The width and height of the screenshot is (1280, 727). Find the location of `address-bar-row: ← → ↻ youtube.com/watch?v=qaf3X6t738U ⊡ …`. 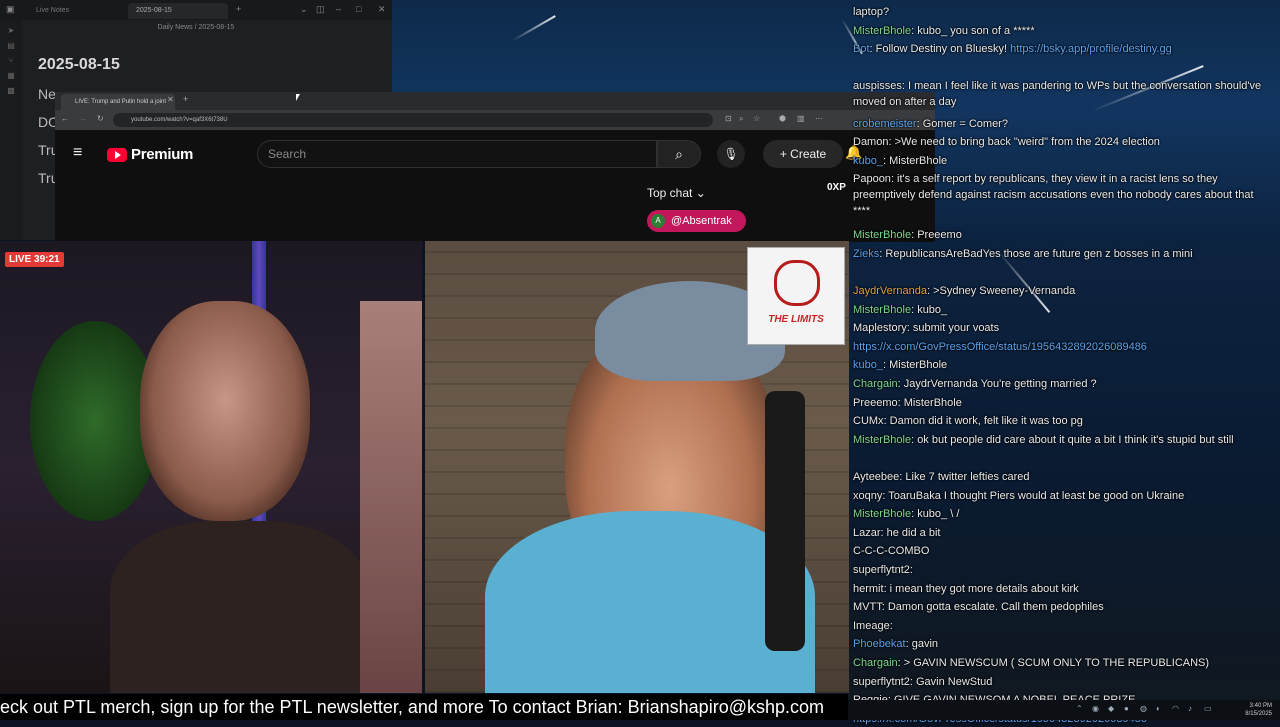

address-bar-row: ← → ↻ youtube.com/watch?v=qaf3X6t738U ⊡ … is located at coordinates (495, 120).